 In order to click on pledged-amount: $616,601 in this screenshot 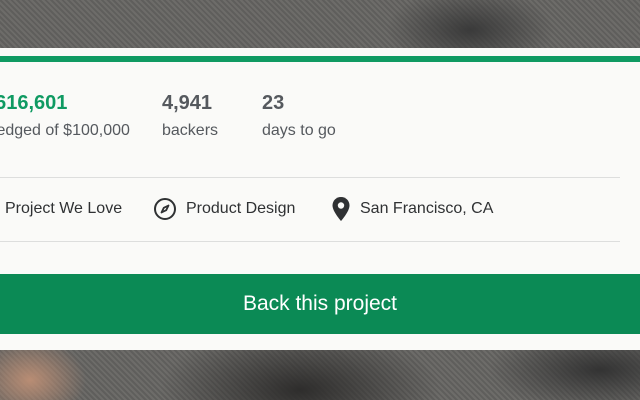, I will do `click(34, 103)`.